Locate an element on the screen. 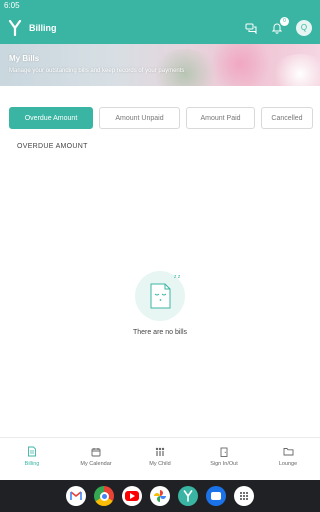 The height and width of the screenshot is (512, 320). tab-overdue-amount: Overdue Amount is located at coordinates (51, 118).